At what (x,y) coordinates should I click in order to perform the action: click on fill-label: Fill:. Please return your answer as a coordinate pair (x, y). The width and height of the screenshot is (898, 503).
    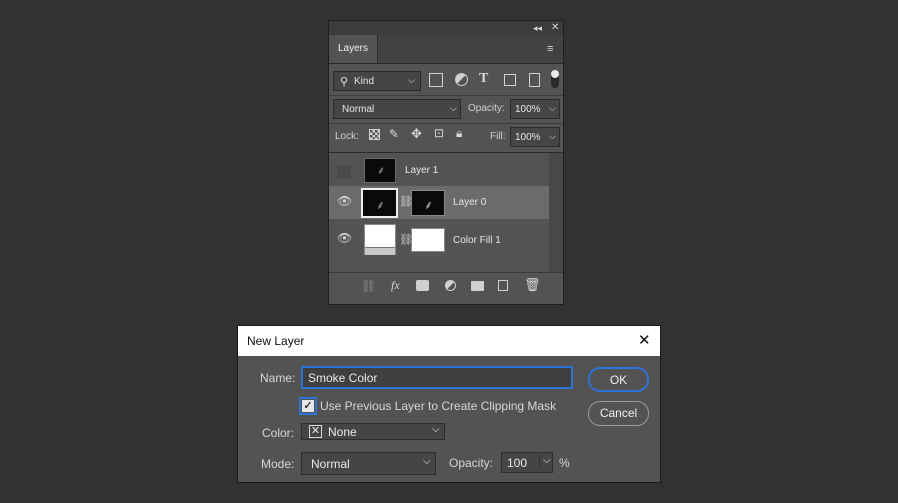
    Looking at the image, I should click on (498, 136).